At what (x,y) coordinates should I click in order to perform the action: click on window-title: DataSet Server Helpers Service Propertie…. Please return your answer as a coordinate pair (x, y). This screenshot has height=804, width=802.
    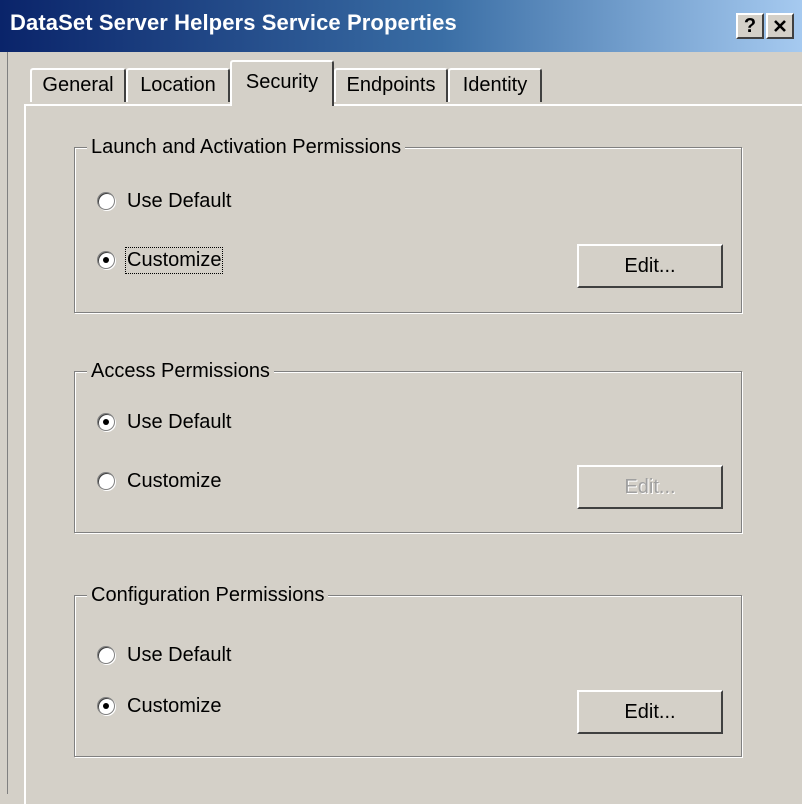
    Looking at the image, I should click on (233, 22).